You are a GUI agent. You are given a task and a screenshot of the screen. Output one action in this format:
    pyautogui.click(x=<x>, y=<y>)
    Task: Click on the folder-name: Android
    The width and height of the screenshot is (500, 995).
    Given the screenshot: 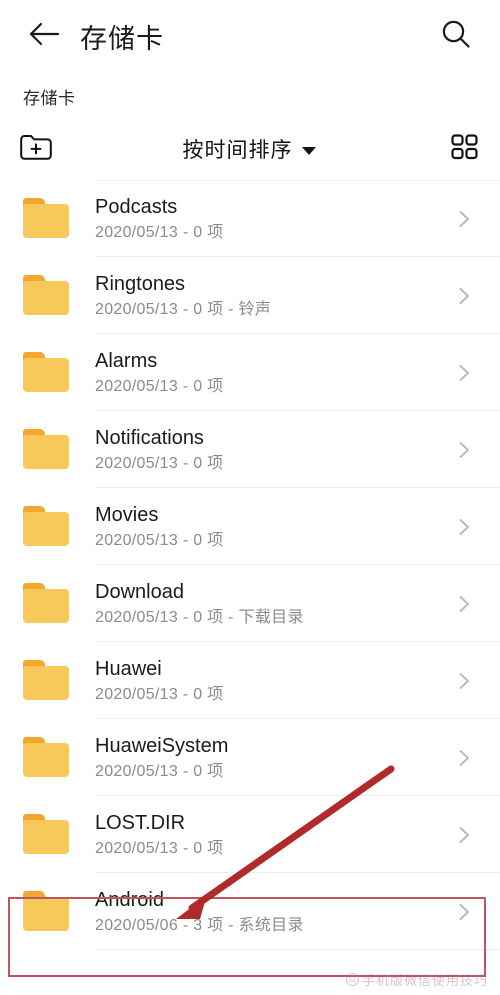 What is the action you would take?
    pyautogui.click(x=129, y=899)
    